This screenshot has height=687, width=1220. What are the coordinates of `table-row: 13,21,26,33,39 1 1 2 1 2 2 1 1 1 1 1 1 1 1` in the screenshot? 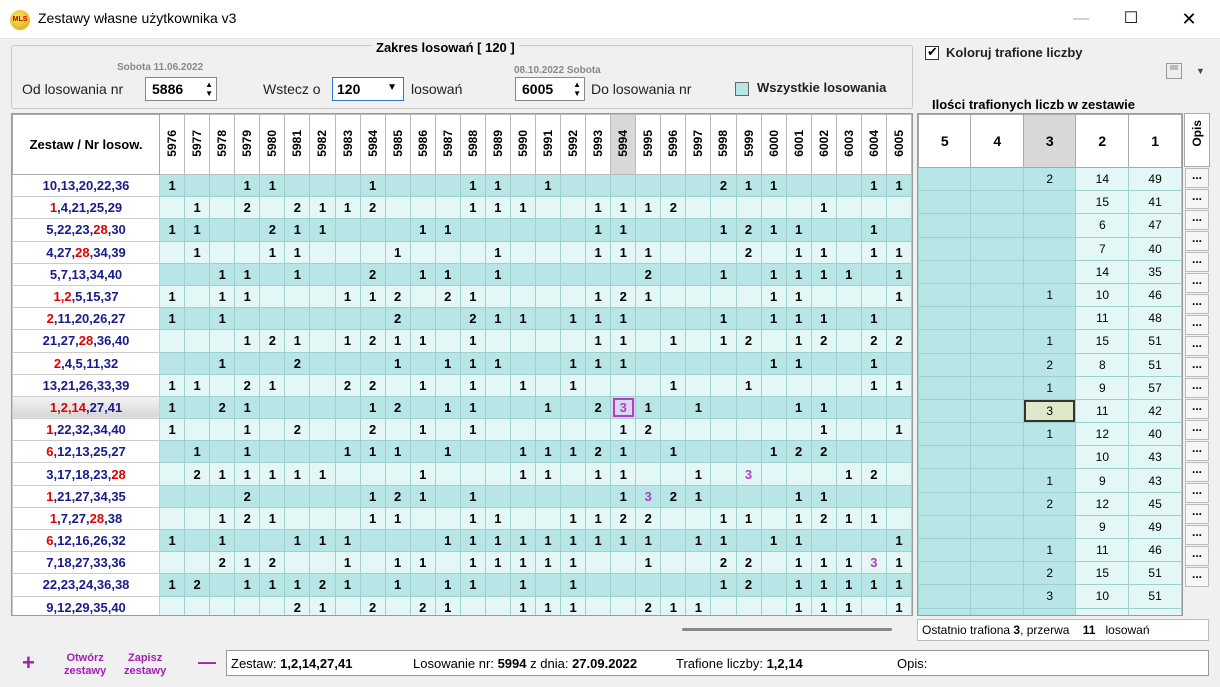 It's located at (462, 385).